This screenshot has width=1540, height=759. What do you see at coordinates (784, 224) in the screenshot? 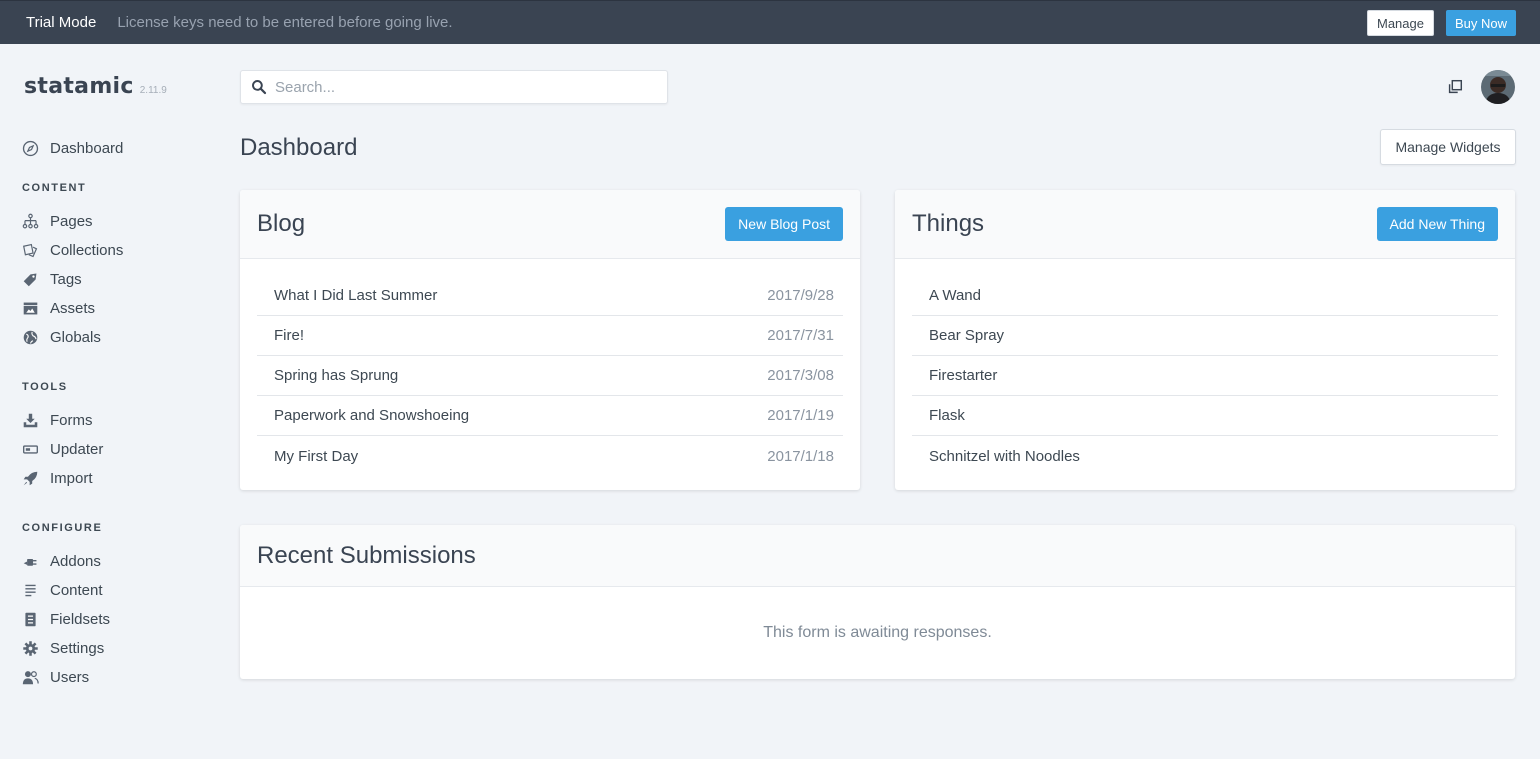
I see `new-blog-post-button: New Blog Post` at bounding box center [784, 224].